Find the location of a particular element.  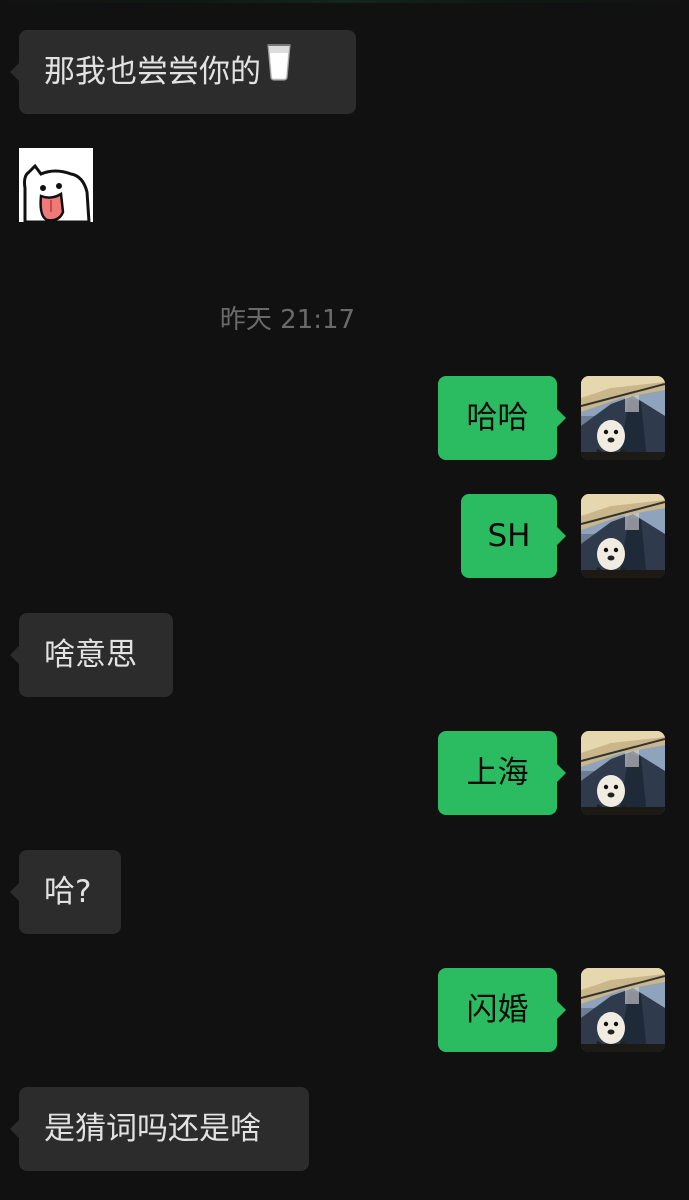

incoming-message-bubble: 哈? is located at coordinates (65, 892).